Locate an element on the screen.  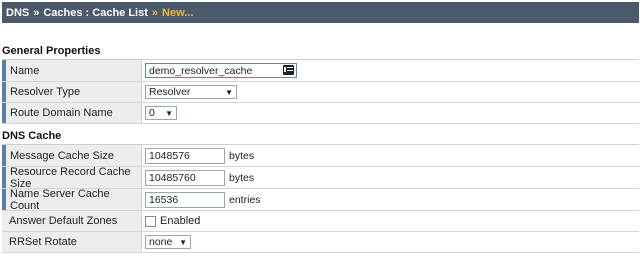
message-cache-row: Message Cache Size 1048576 bytes is located at coordinates (320, 156).